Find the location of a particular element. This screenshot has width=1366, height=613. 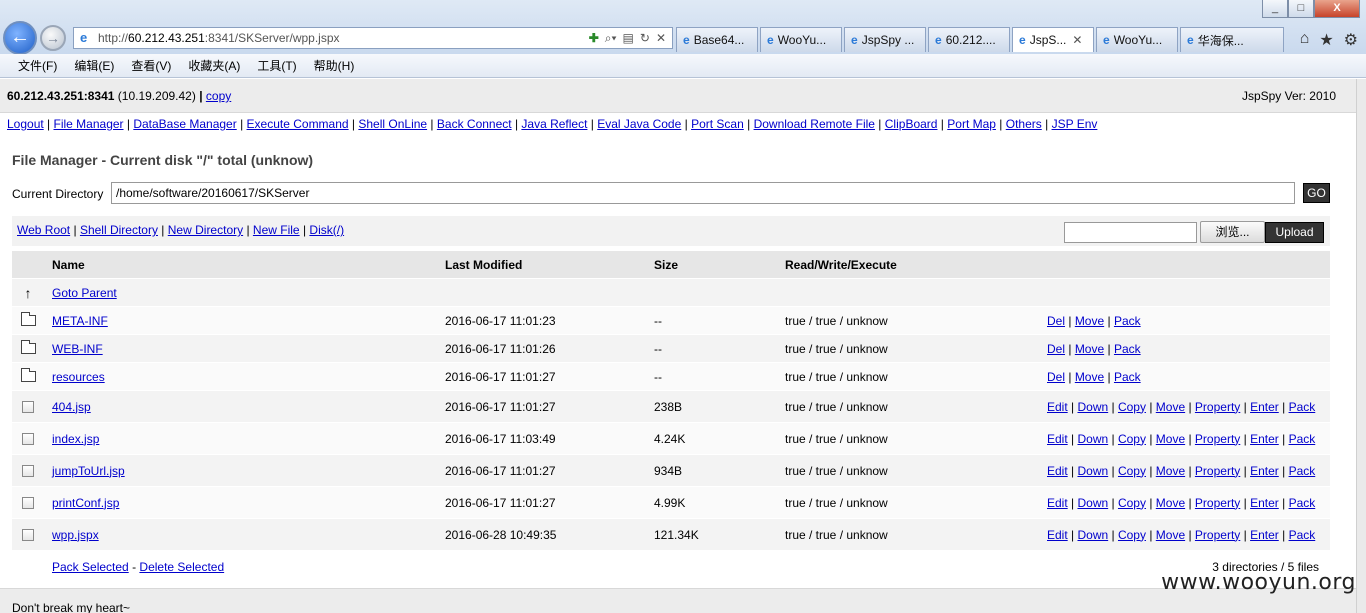

nav-port-scan: Port Scan is located at coordinates (717, 124).